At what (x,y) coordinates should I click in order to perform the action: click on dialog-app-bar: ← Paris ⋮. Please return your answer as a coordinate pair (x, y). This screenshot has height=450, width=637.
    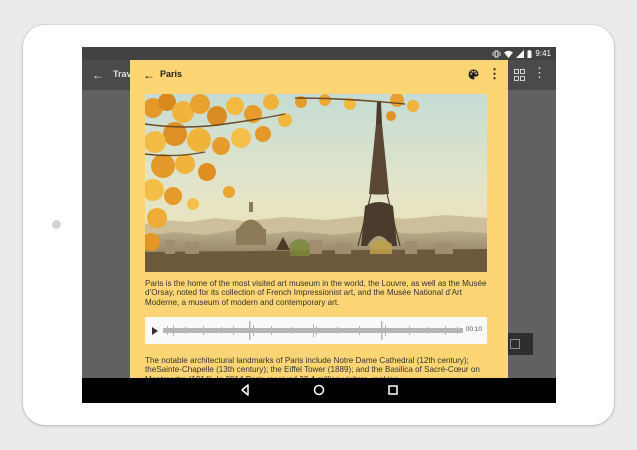
    Looking at the image, I should click on (319, 75).